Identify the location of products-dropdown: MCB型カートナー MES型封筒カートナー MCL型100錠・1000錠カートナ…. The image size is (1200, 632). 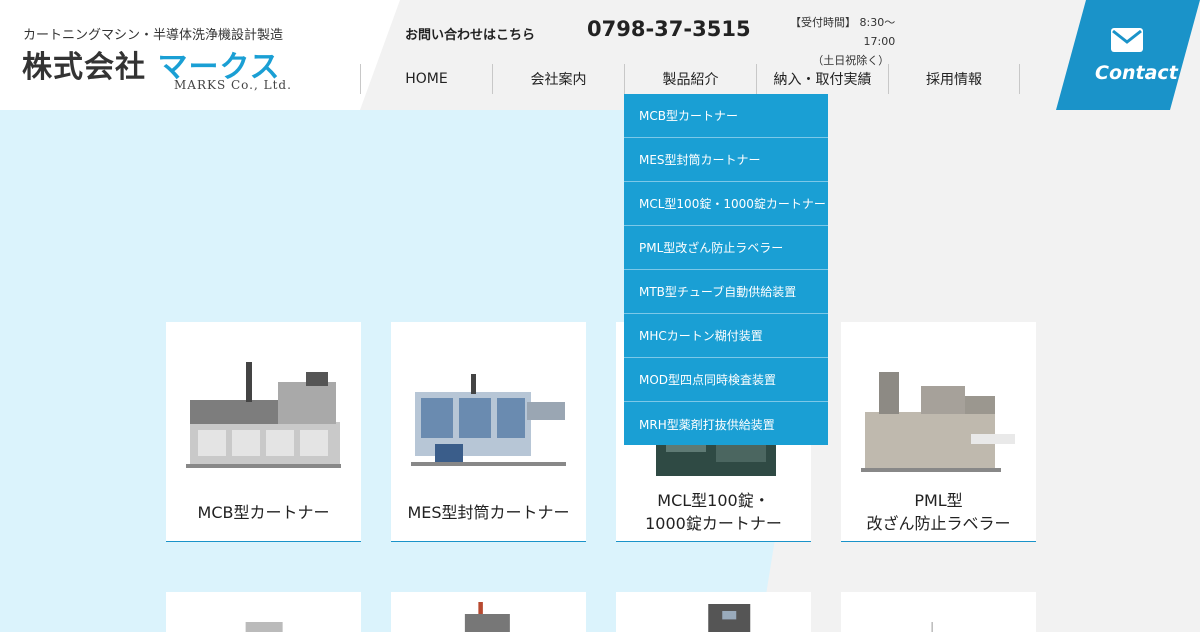
(726, 269).